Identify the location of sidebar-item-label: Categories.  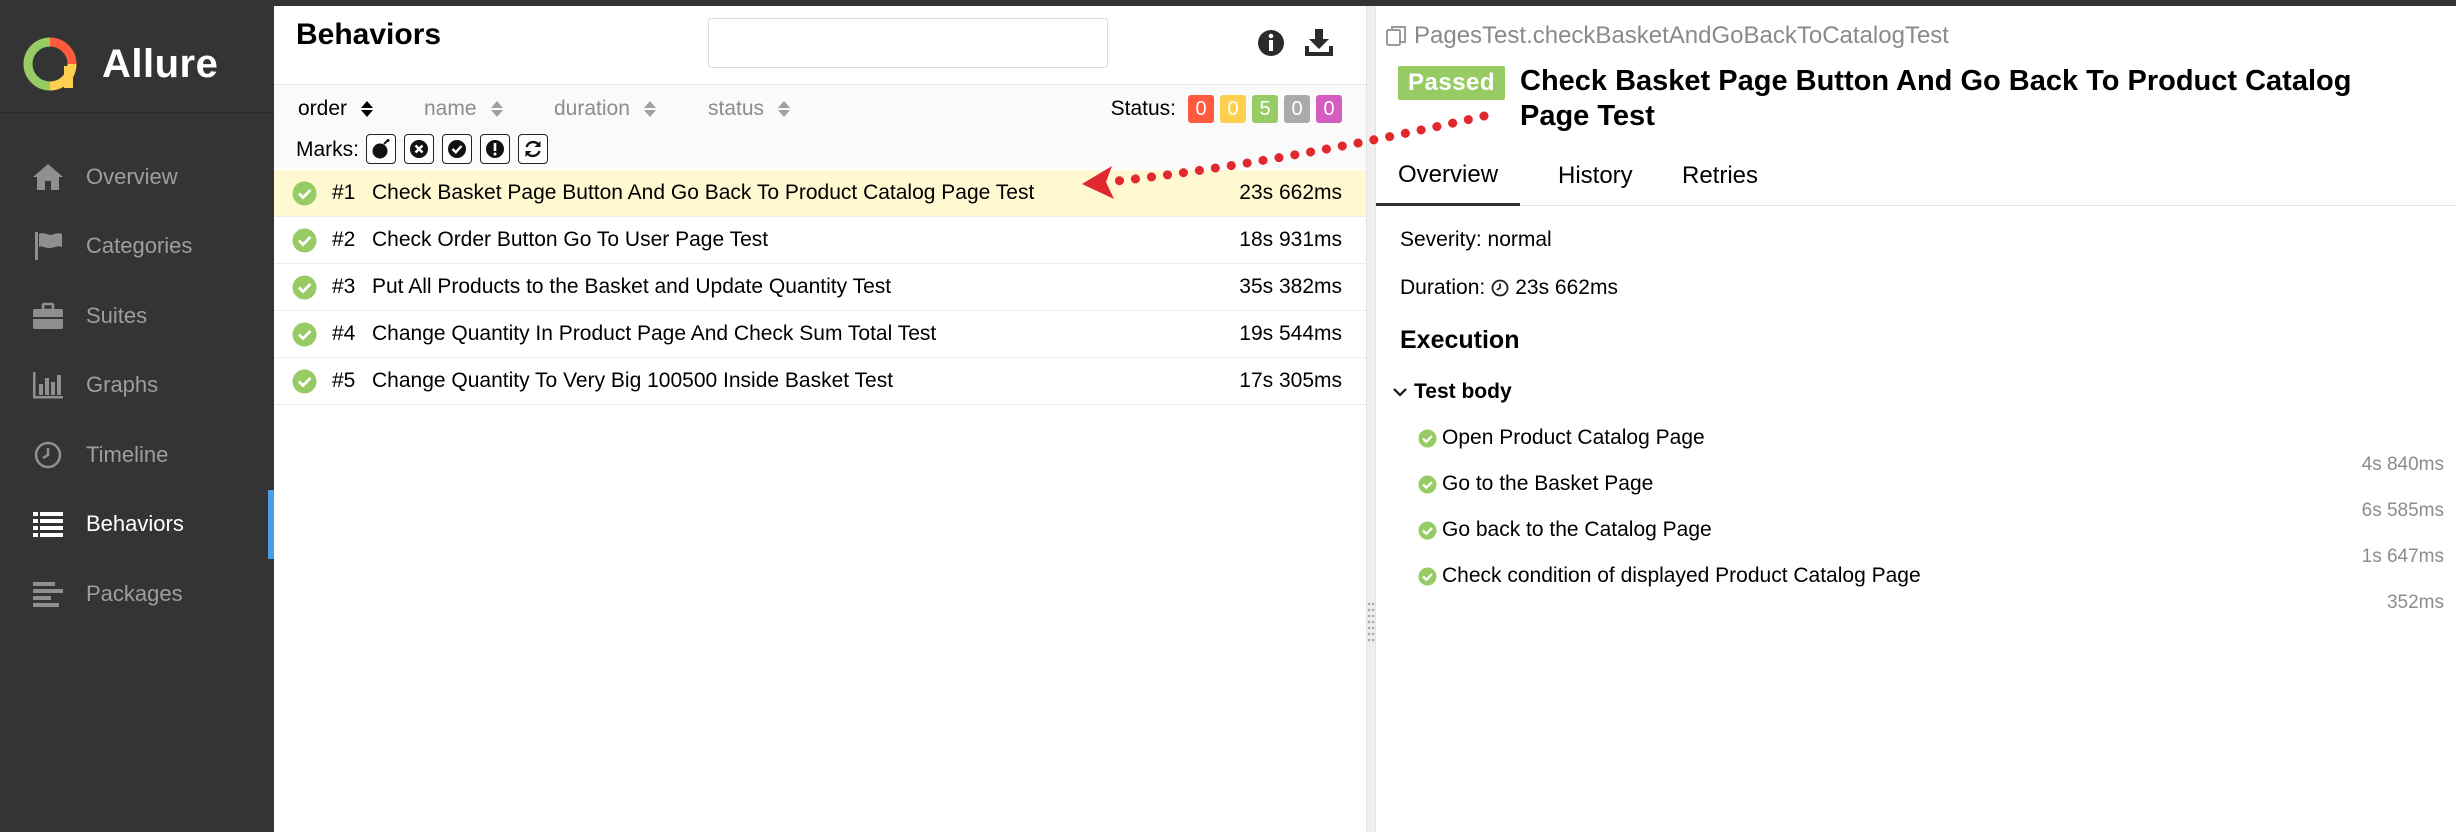
(139, 246).